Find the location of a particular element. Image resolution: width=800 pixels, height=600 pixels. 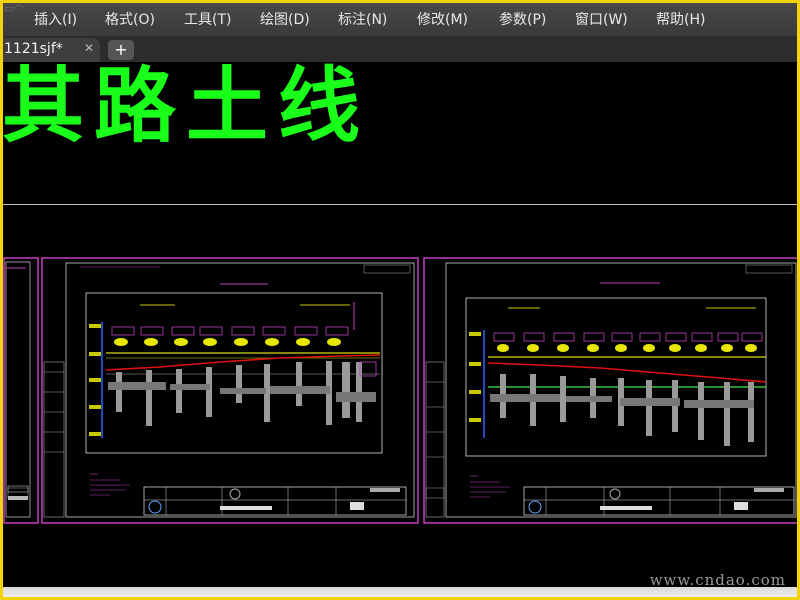

partial-sheet-left is located at coordinates (21, 390).